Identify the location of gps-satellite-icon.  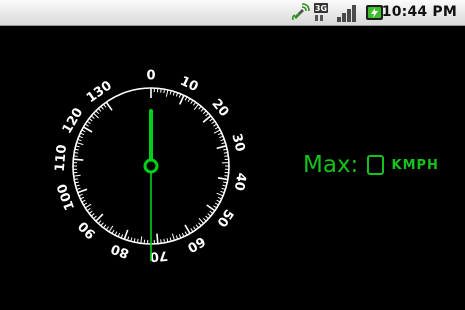
(301, 12).